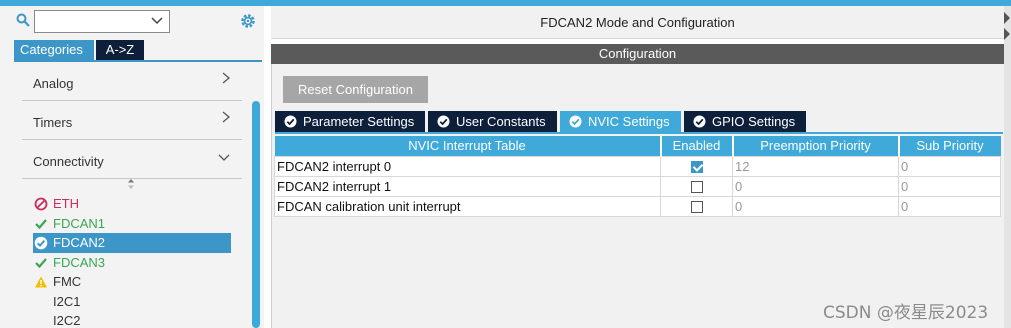 This screenshot has width=1011, height=328. I want to click on preemption-priority-cell: 12, so click(815, 166).